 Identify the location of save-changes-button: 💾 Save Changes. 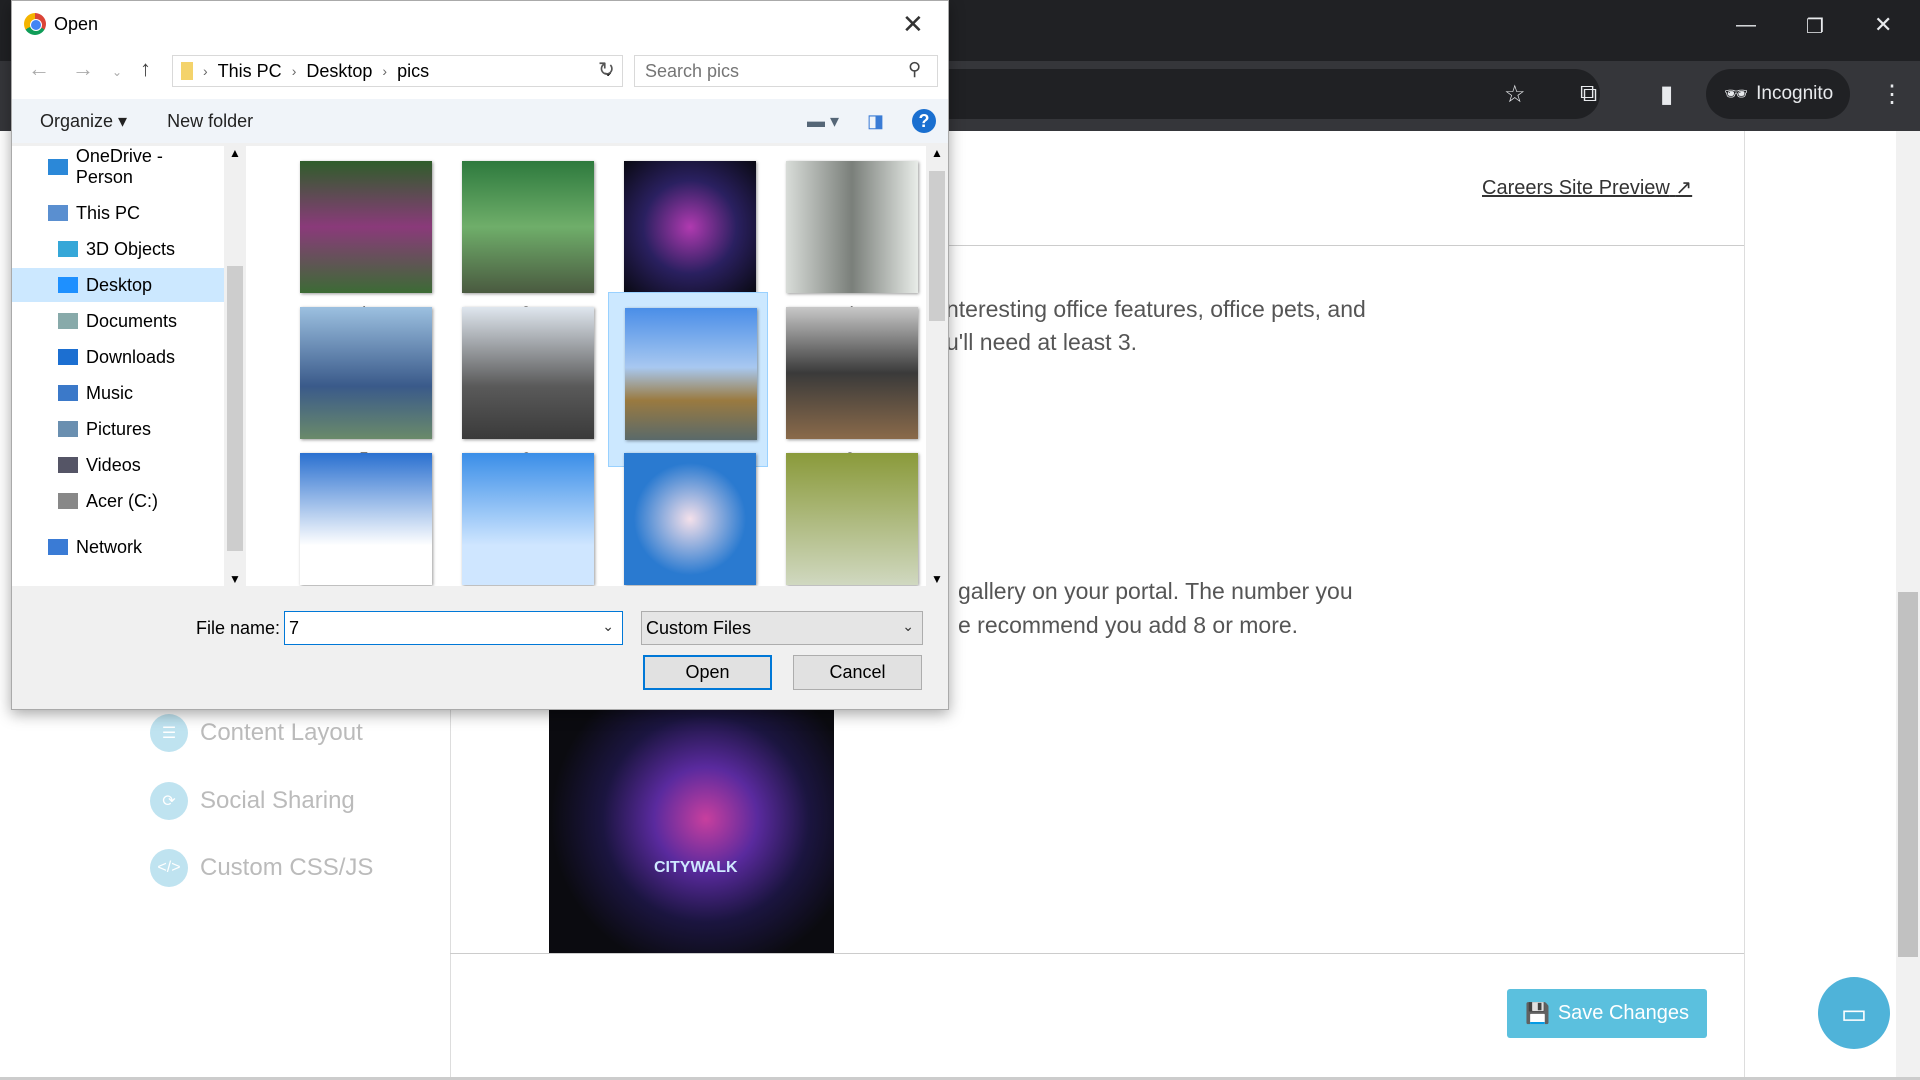
(1607, 1013).